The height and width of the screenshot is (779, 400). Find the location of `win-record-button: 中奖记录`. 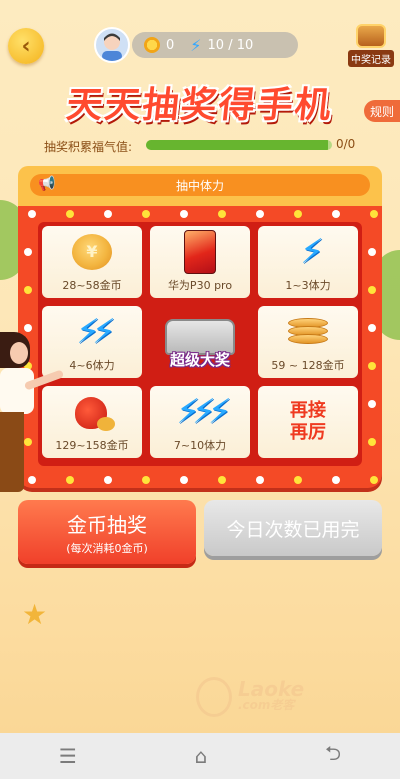

win-record-button: 中奖记录 is located at coordinates (371, 47).